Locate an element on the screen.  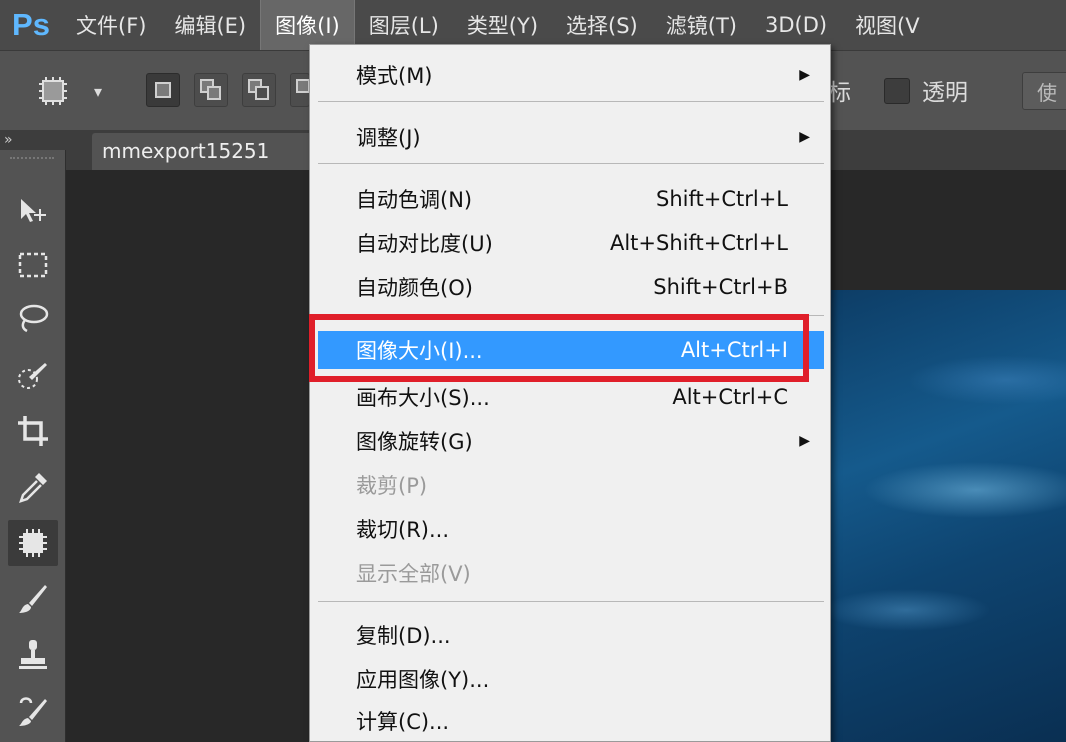
lasso-tool is located at coordinates (33, 319).